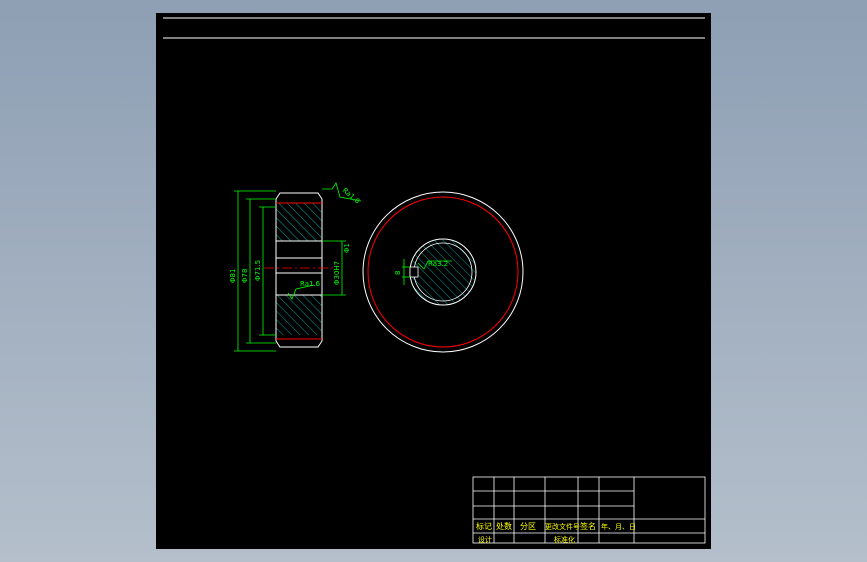  Describe the element at coordinates (299, 270) in the screenshot. I see `front-section-view` at that location.